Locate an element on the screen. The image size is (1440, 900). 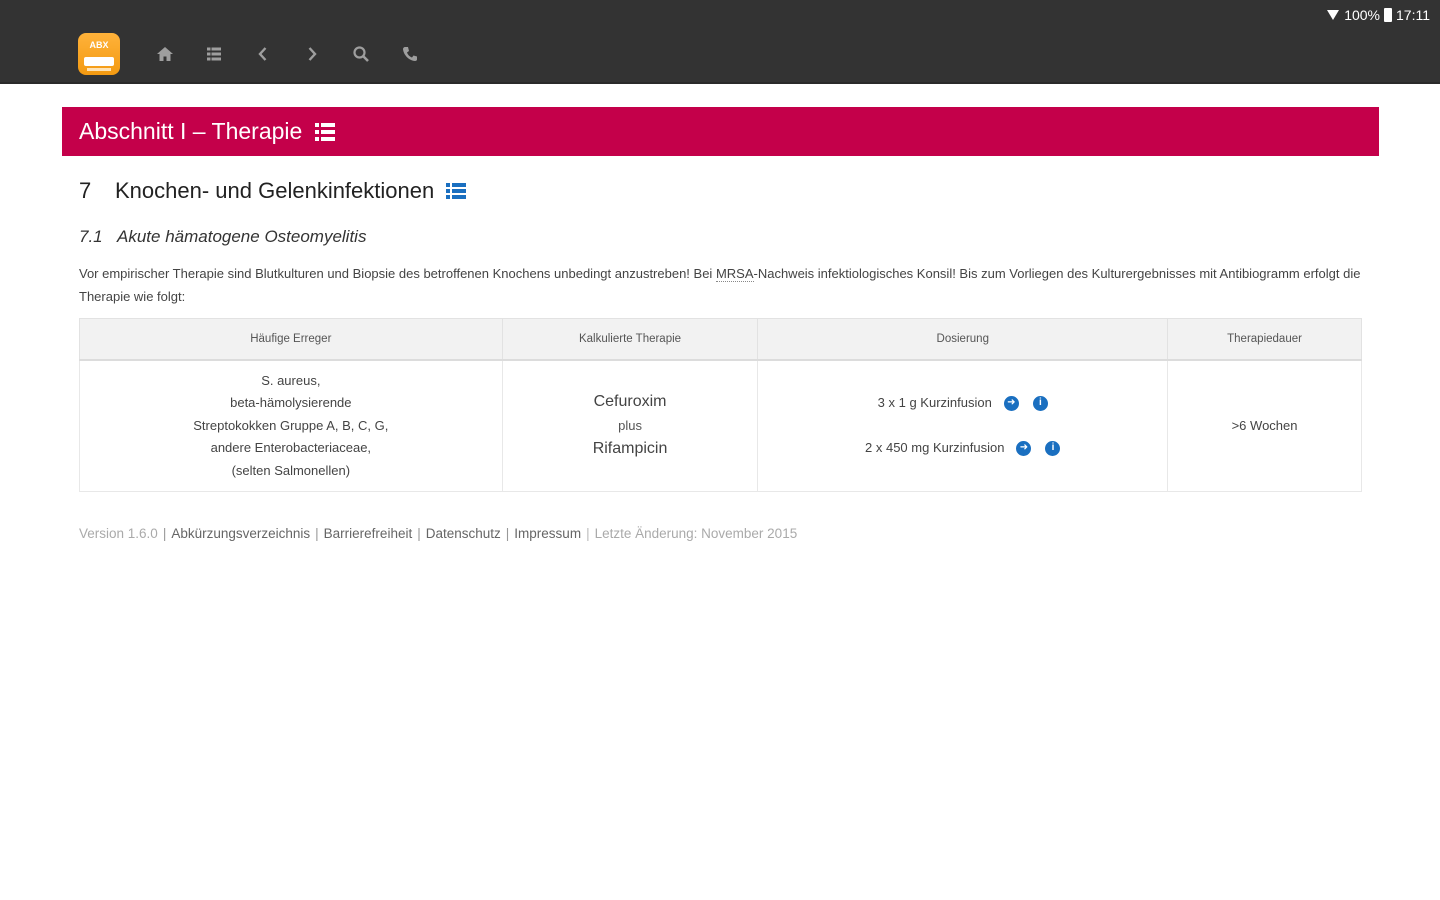
pathogen-line: Streptokokken Gruppe A, B, C, G, is located at coordinates (291, 425).